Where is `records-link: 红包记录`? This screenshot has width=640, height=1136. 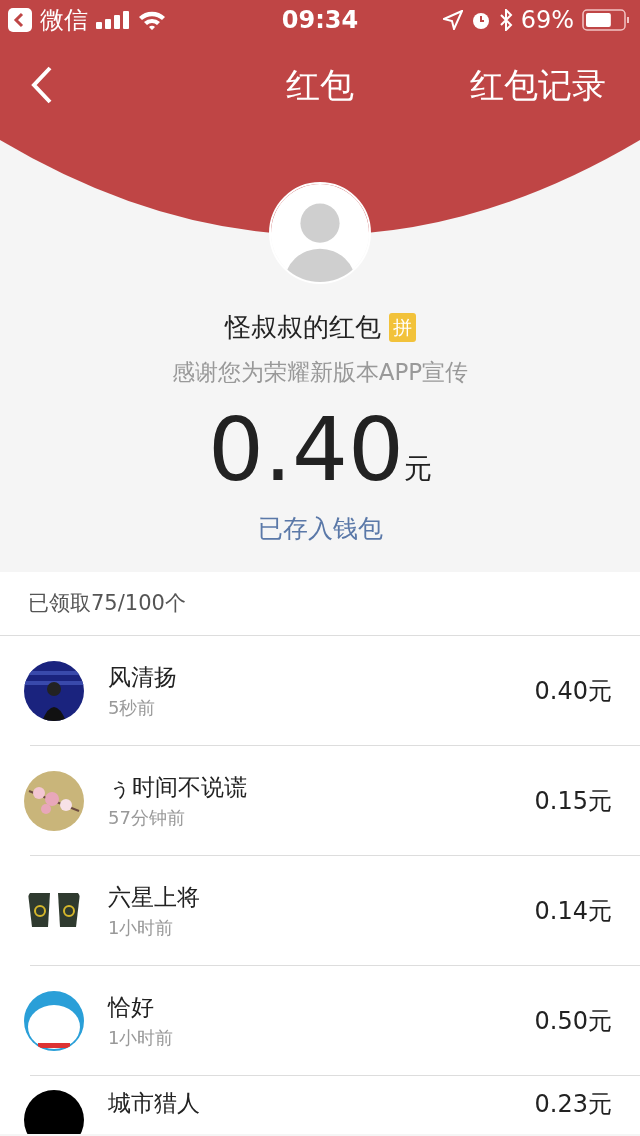
records-link: 红包记录 is located at coordinates (538, 85).